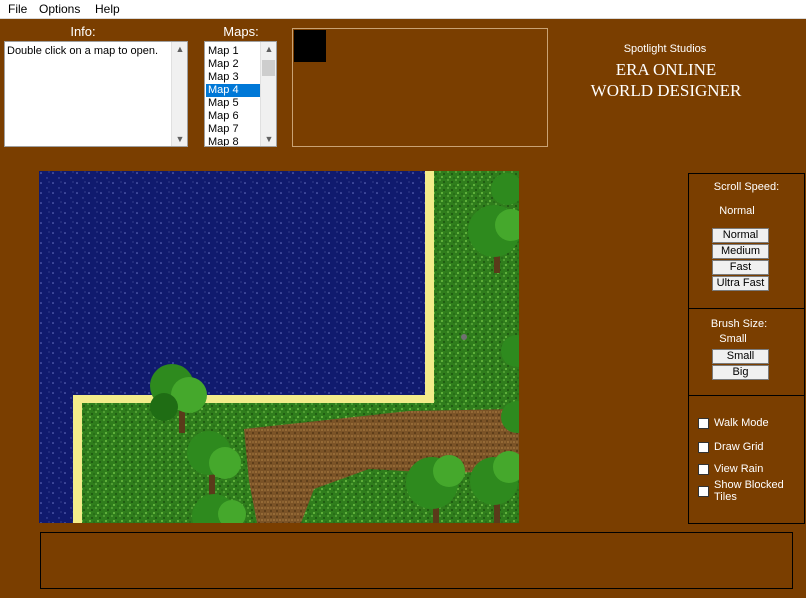 The height and width of the screenshot is (598, 806). I want to click on scroll-thumb, so click(268, 68).